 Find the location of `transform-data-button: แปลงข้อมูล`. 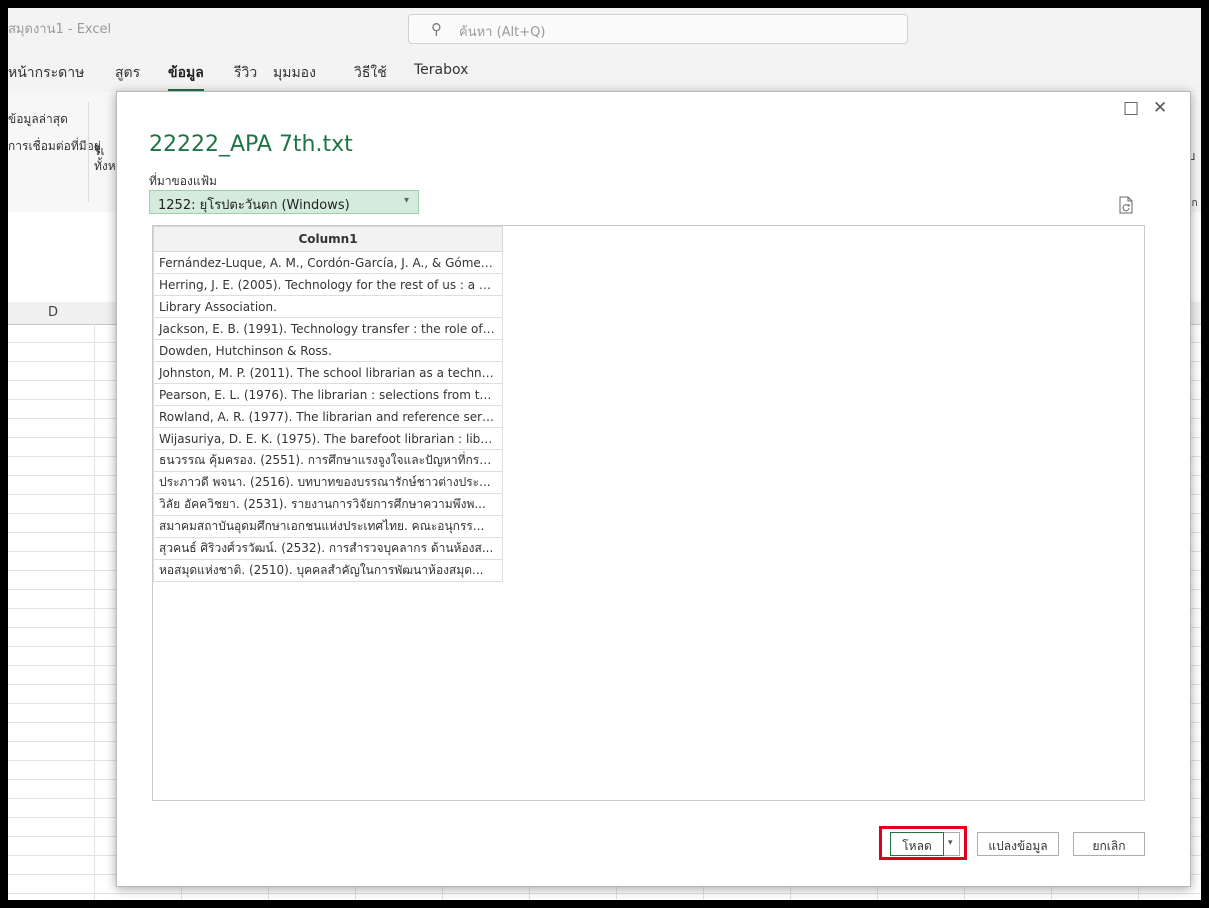

transform-data-button: แปลงข้อมูล is located at coordinates (1018, 844).